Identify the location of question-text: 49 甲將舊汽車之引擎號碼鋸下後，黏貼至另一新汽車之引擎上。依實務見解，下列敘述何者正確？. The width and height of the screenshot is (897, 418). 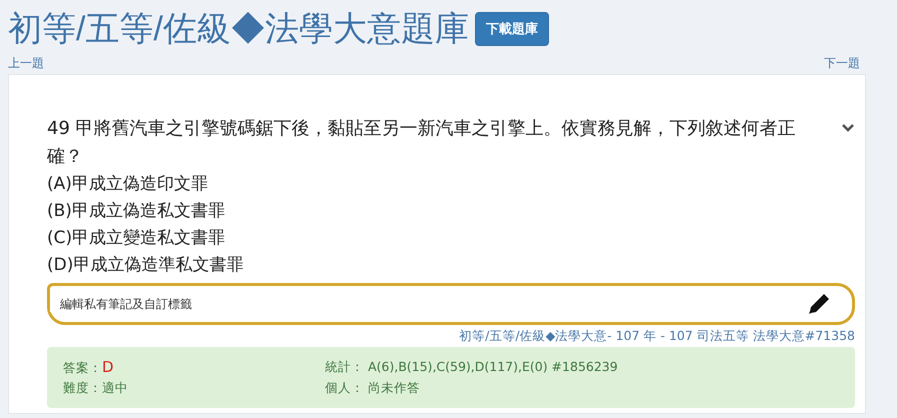
(422, 143).